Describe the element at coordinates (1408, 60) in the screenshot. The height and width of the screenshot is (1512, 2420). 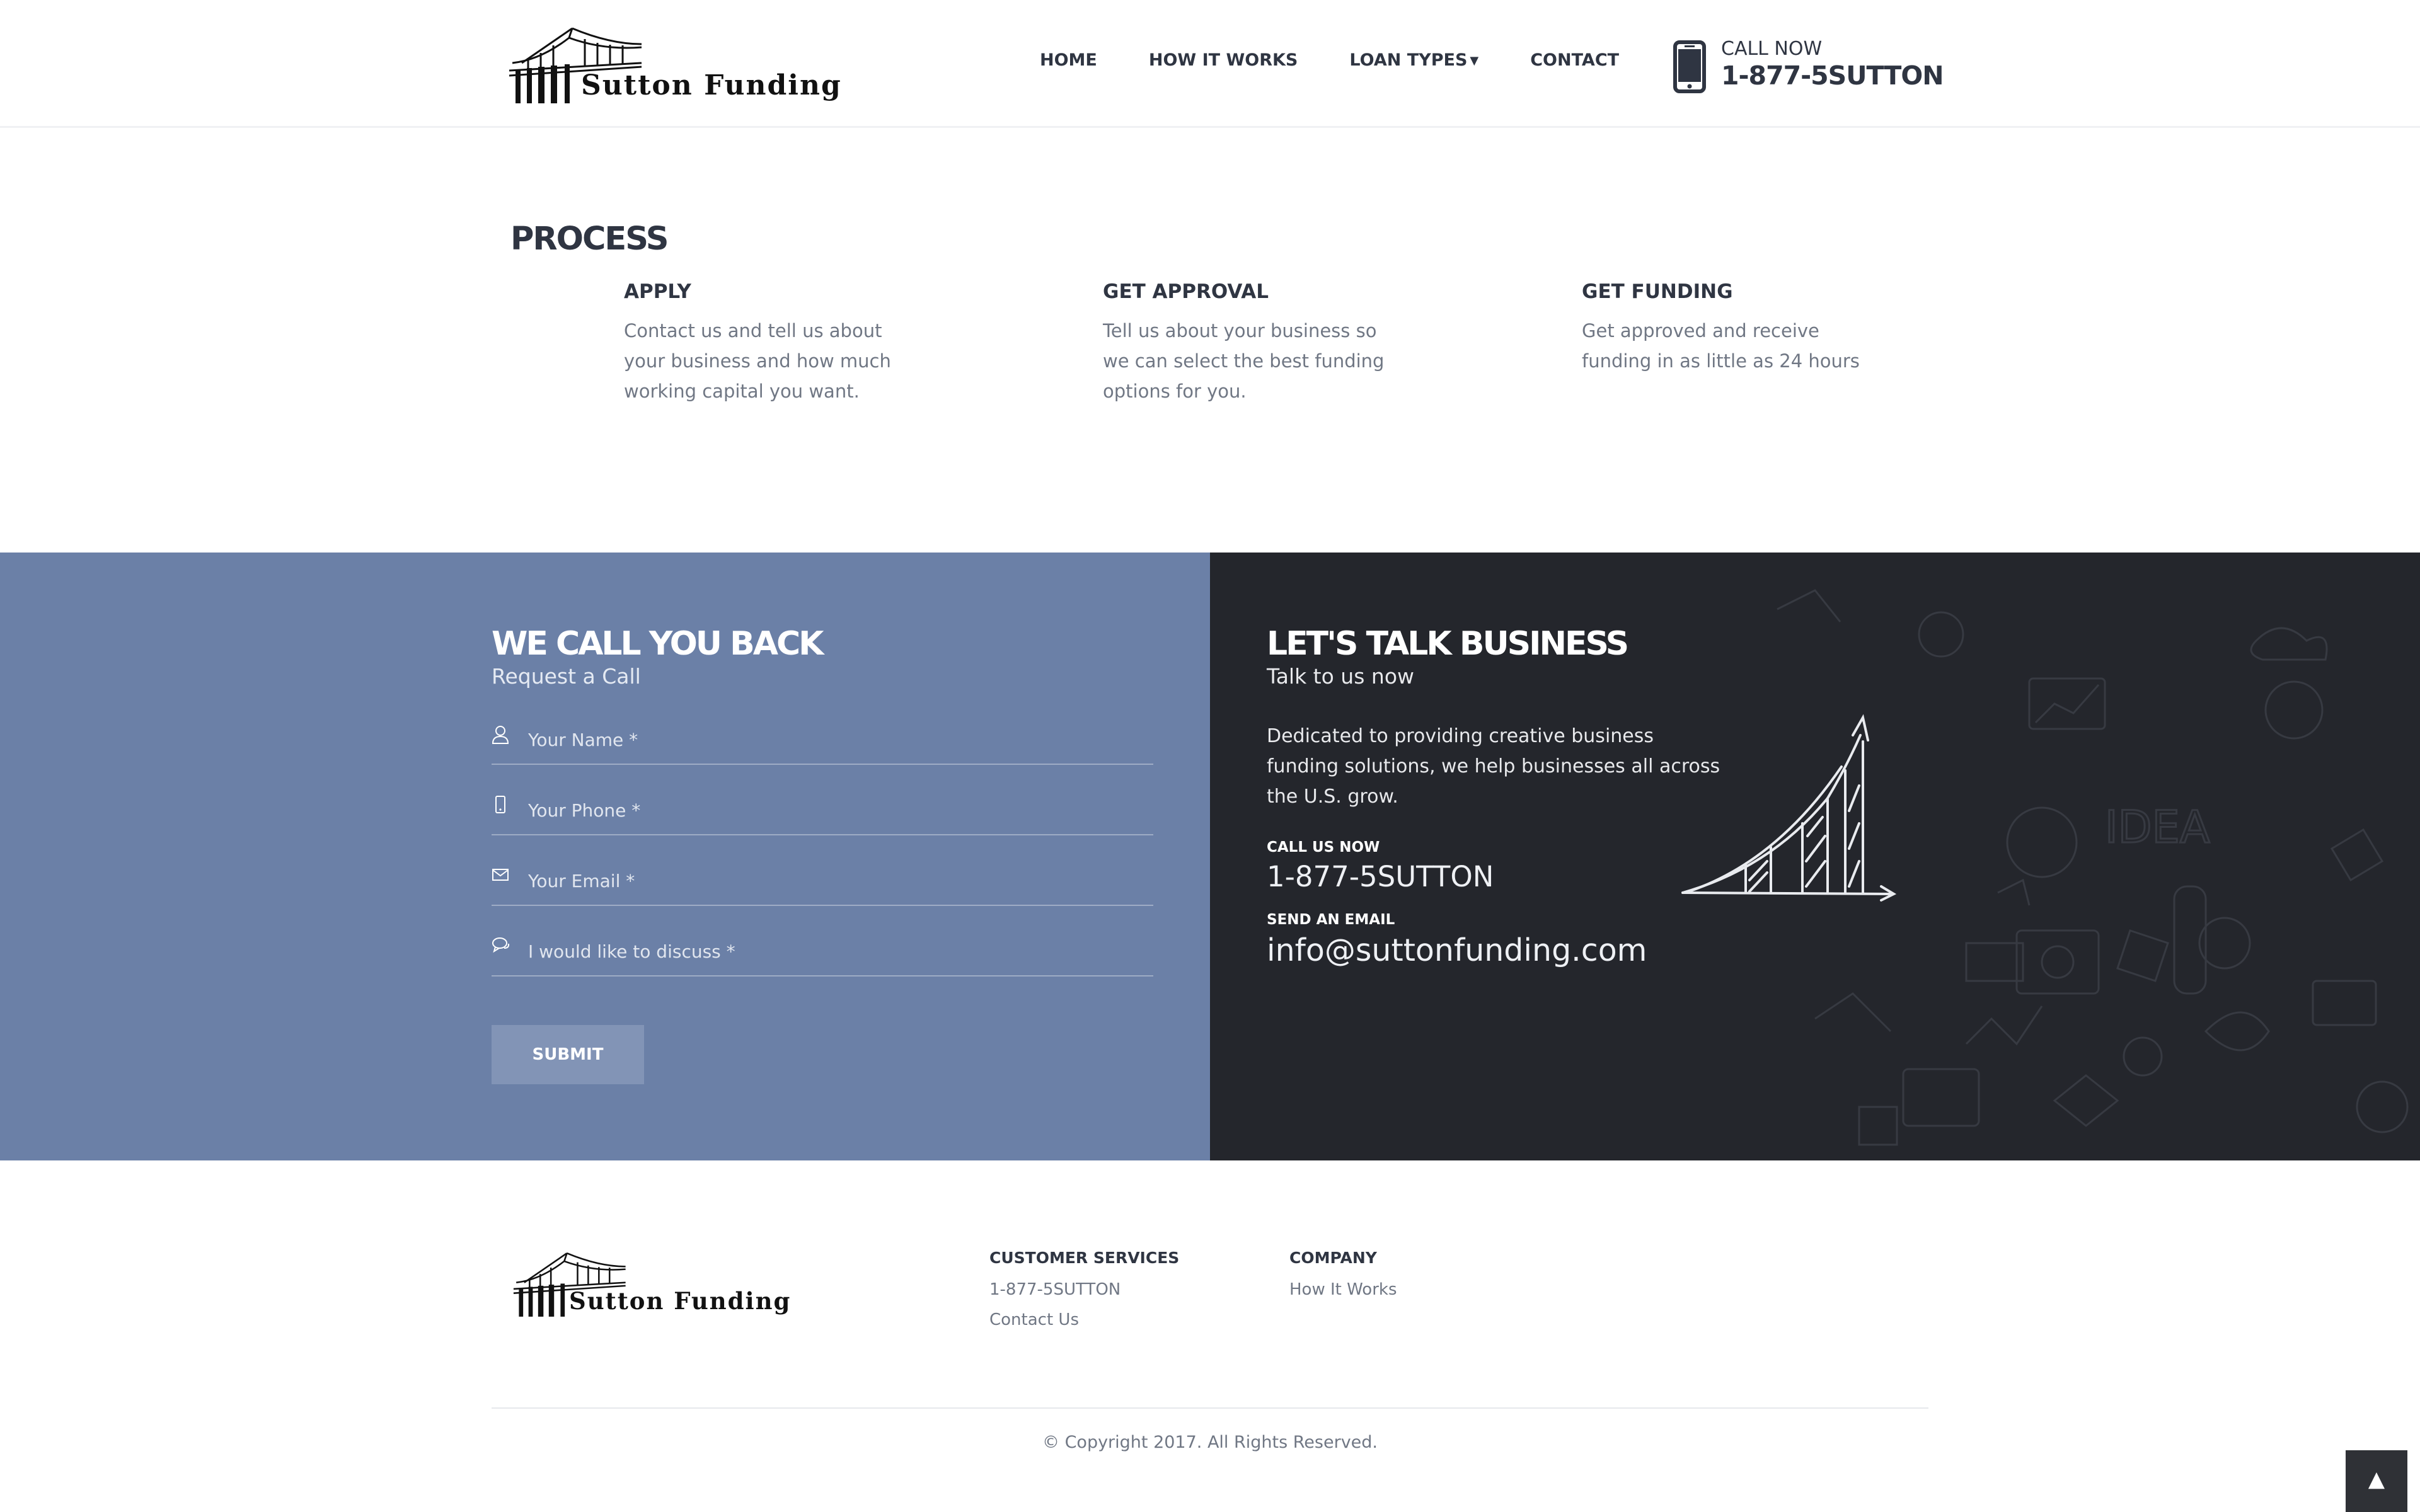
I see `nav-loan-types-label: LOAN TYPES` at that location.